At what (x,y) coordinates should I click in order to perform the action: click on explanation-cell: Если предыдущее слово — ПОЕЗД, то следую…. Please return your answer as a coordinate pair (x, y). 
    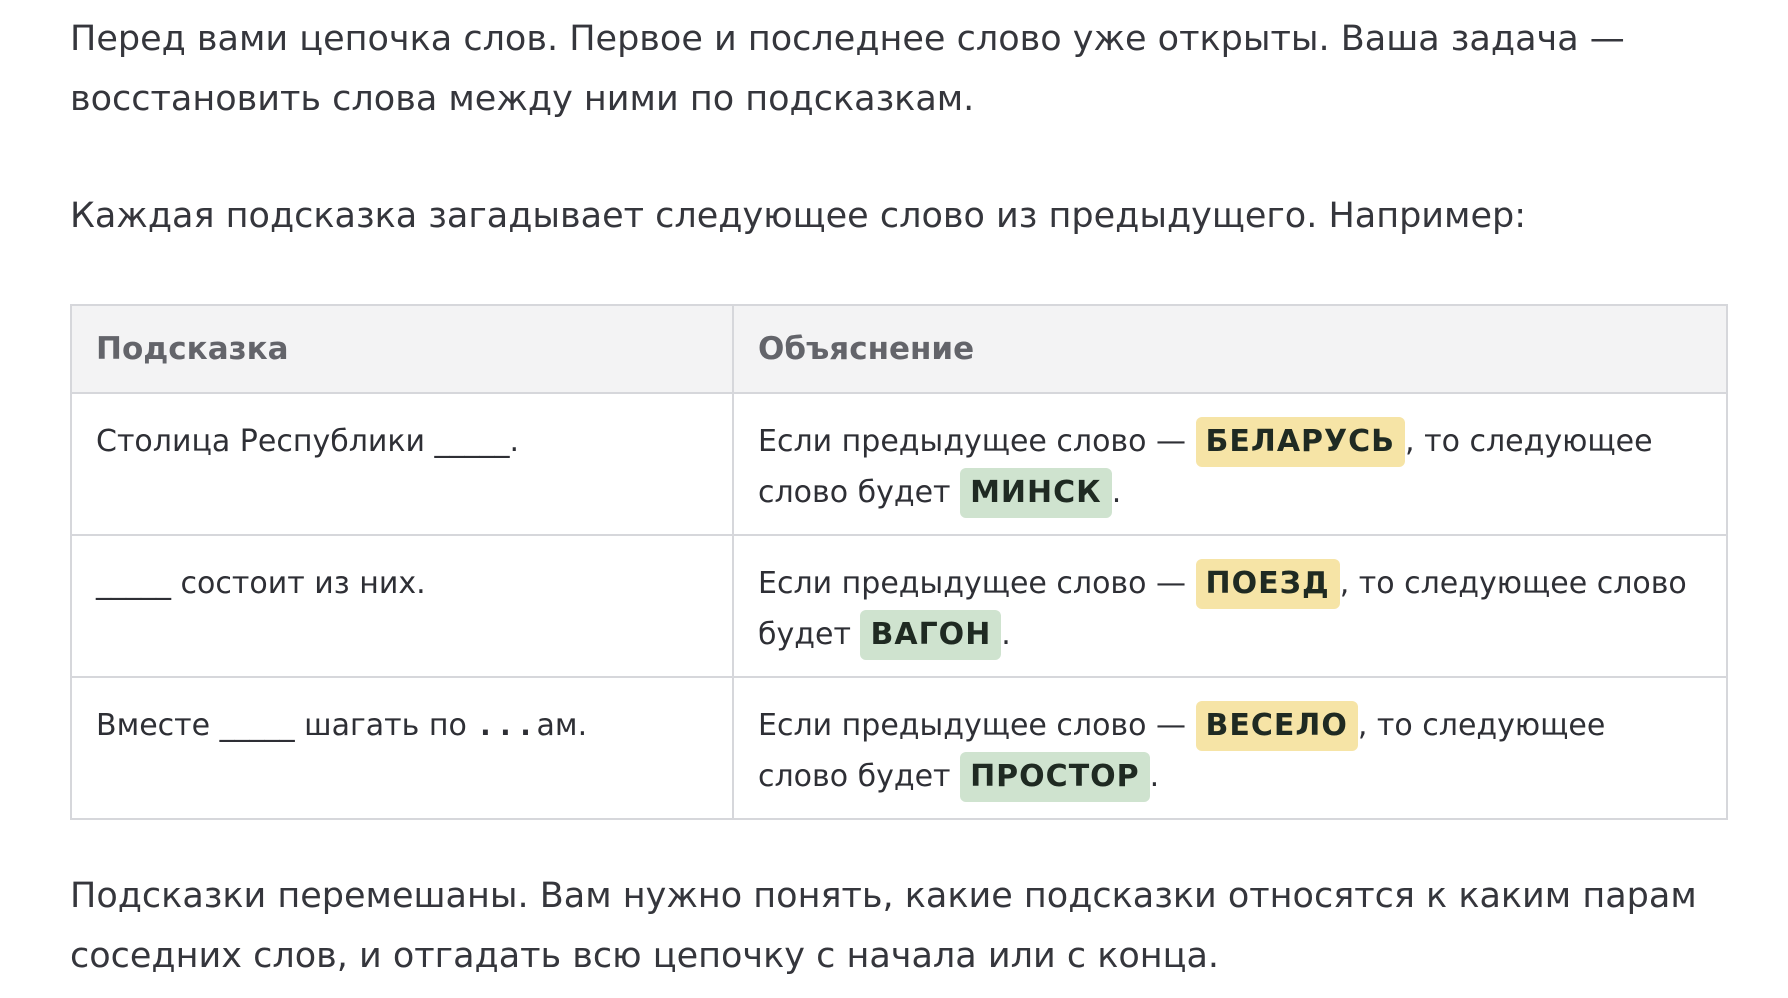
    Looking at the image, I should click on (1230, 606).